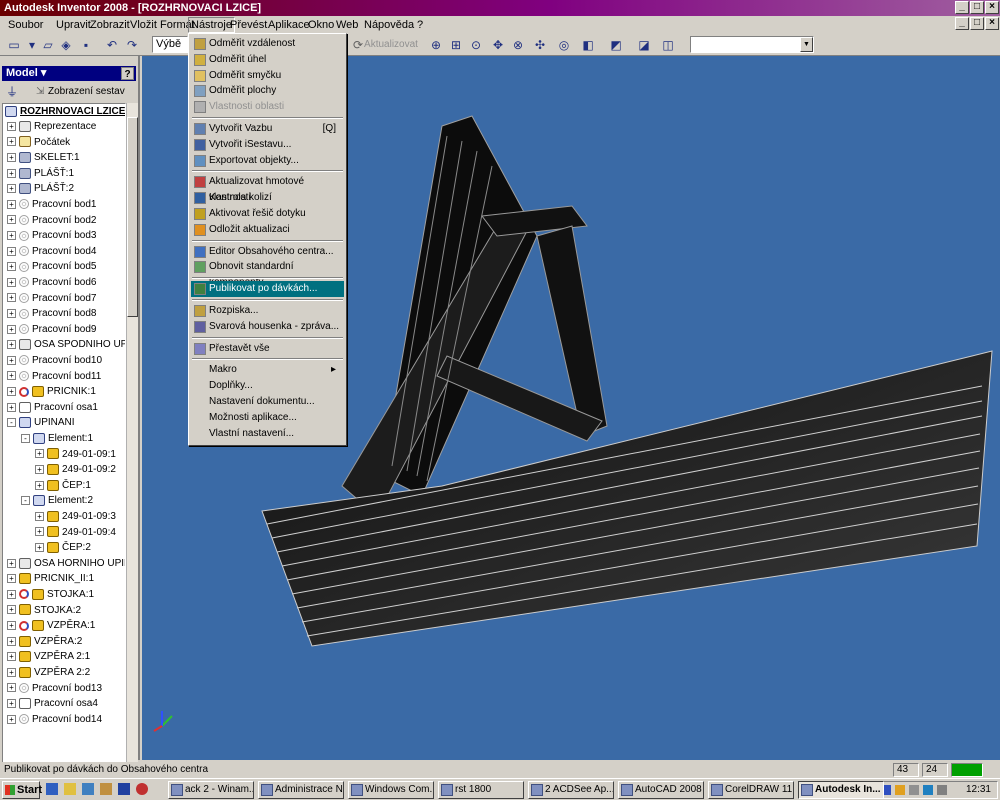 This screenshot has height=800, width=1000. Describe the element at coordinates (132, 217) in the screenshot. I see `scroll-thumb` at that location.